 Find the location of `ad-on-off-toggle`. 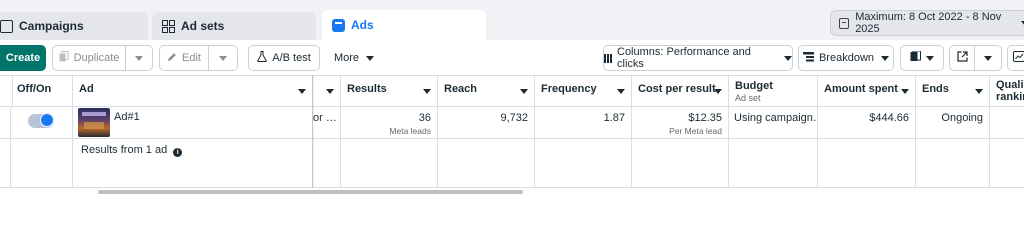

ad-on-off-toggle is located at coordinates (41, 120).